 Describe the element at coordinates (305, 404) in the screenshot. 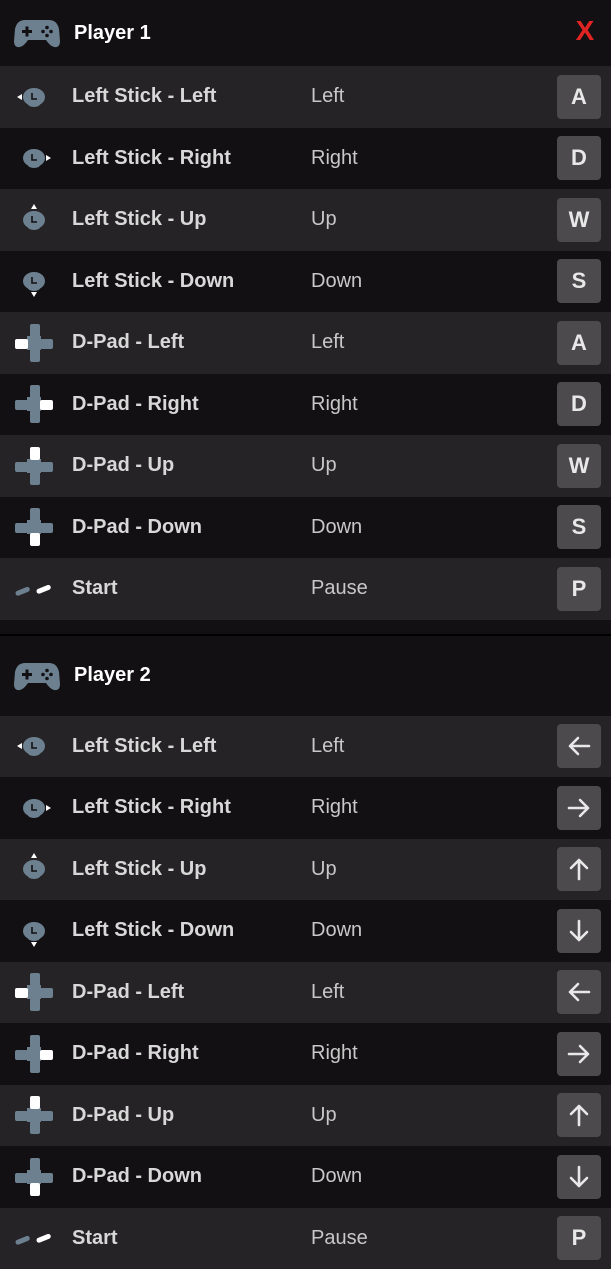

I see `binding-row: D-Pad - Right Right D` at that location.